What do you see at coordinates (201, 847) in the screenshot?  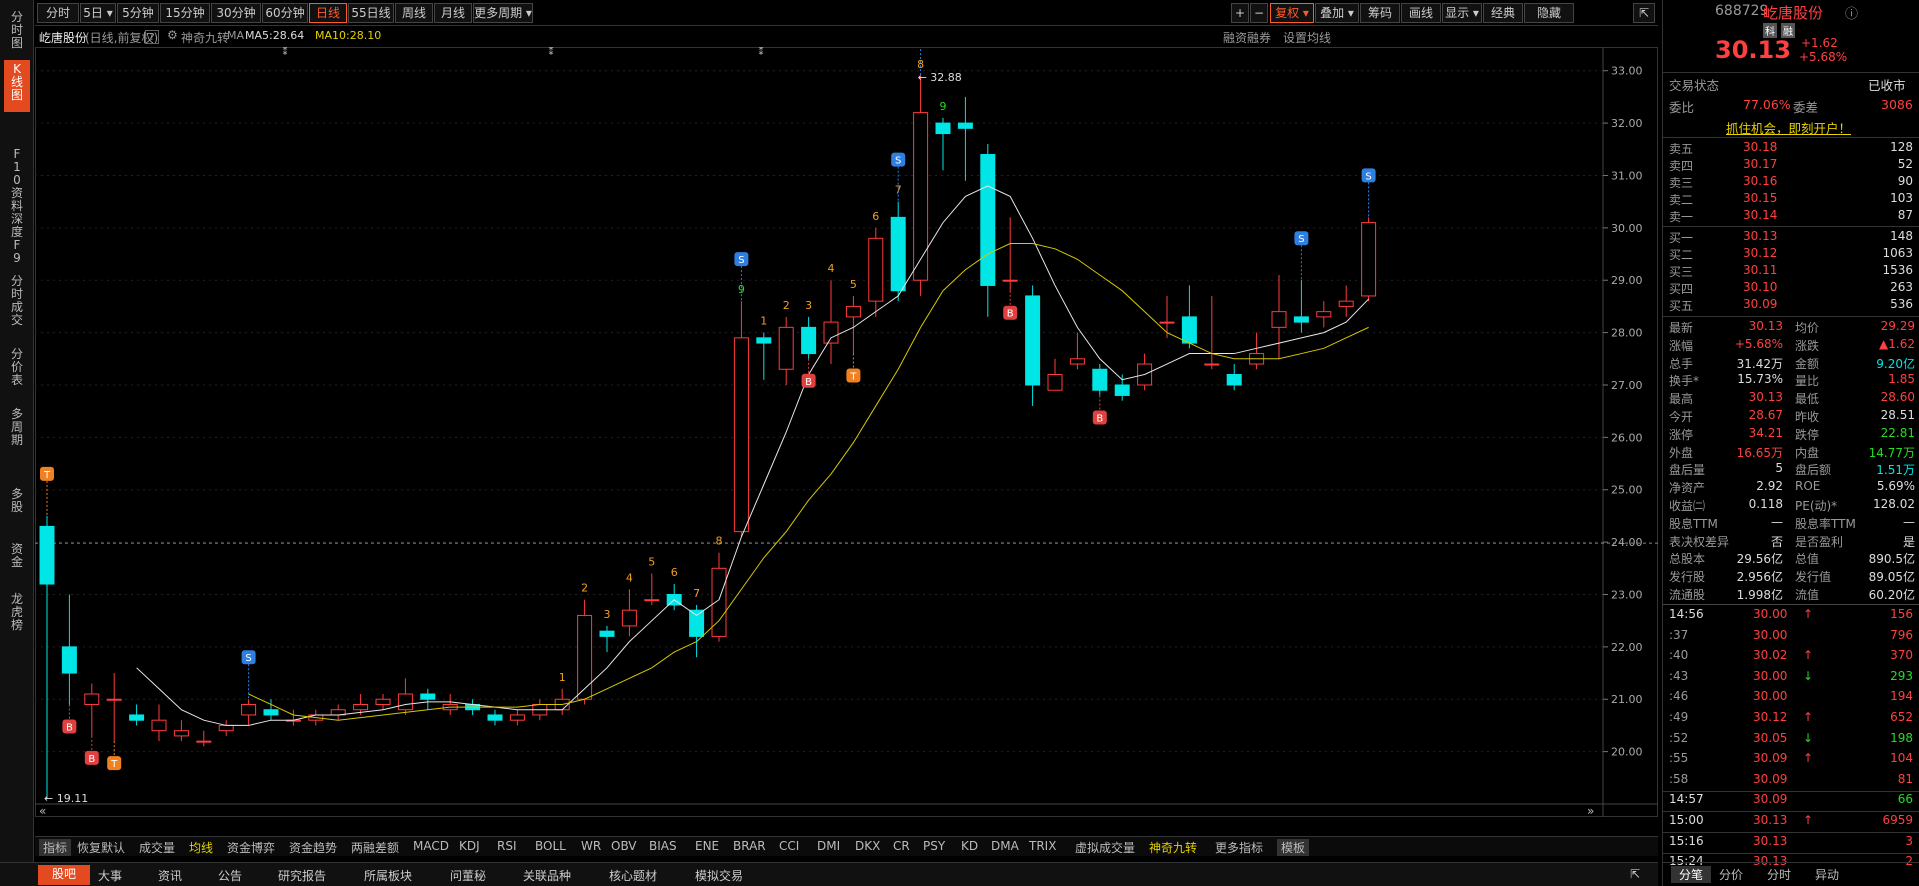 I see `indicator-tab-3: 均线` at bounding box center [201, 847].